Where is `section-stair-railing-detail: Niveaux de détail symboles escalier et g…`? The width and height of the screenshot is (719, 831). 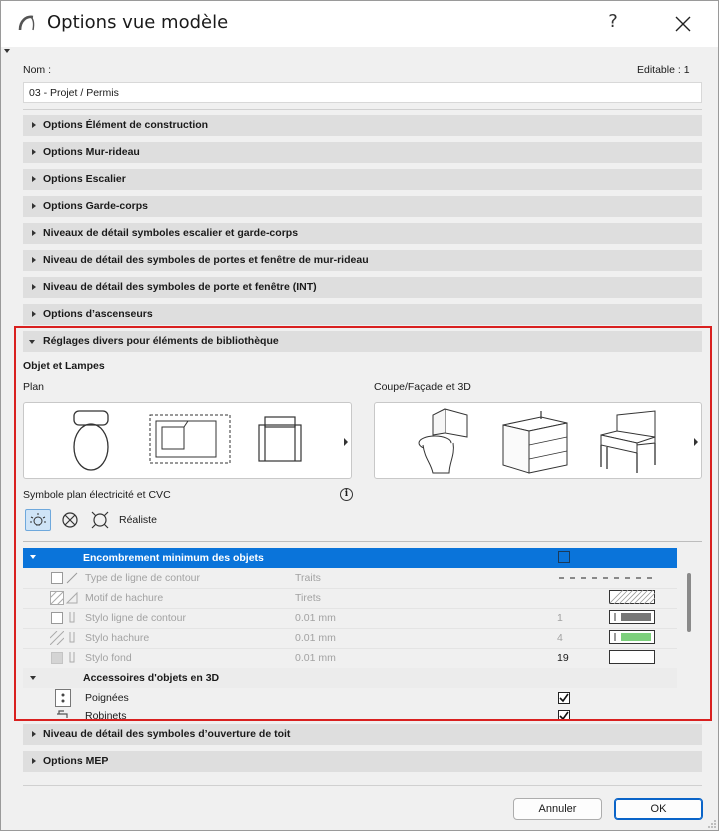
section-stair-railing-detail: Niveaux de détail symboles escalier et g… is located at coordinates (362, 233).